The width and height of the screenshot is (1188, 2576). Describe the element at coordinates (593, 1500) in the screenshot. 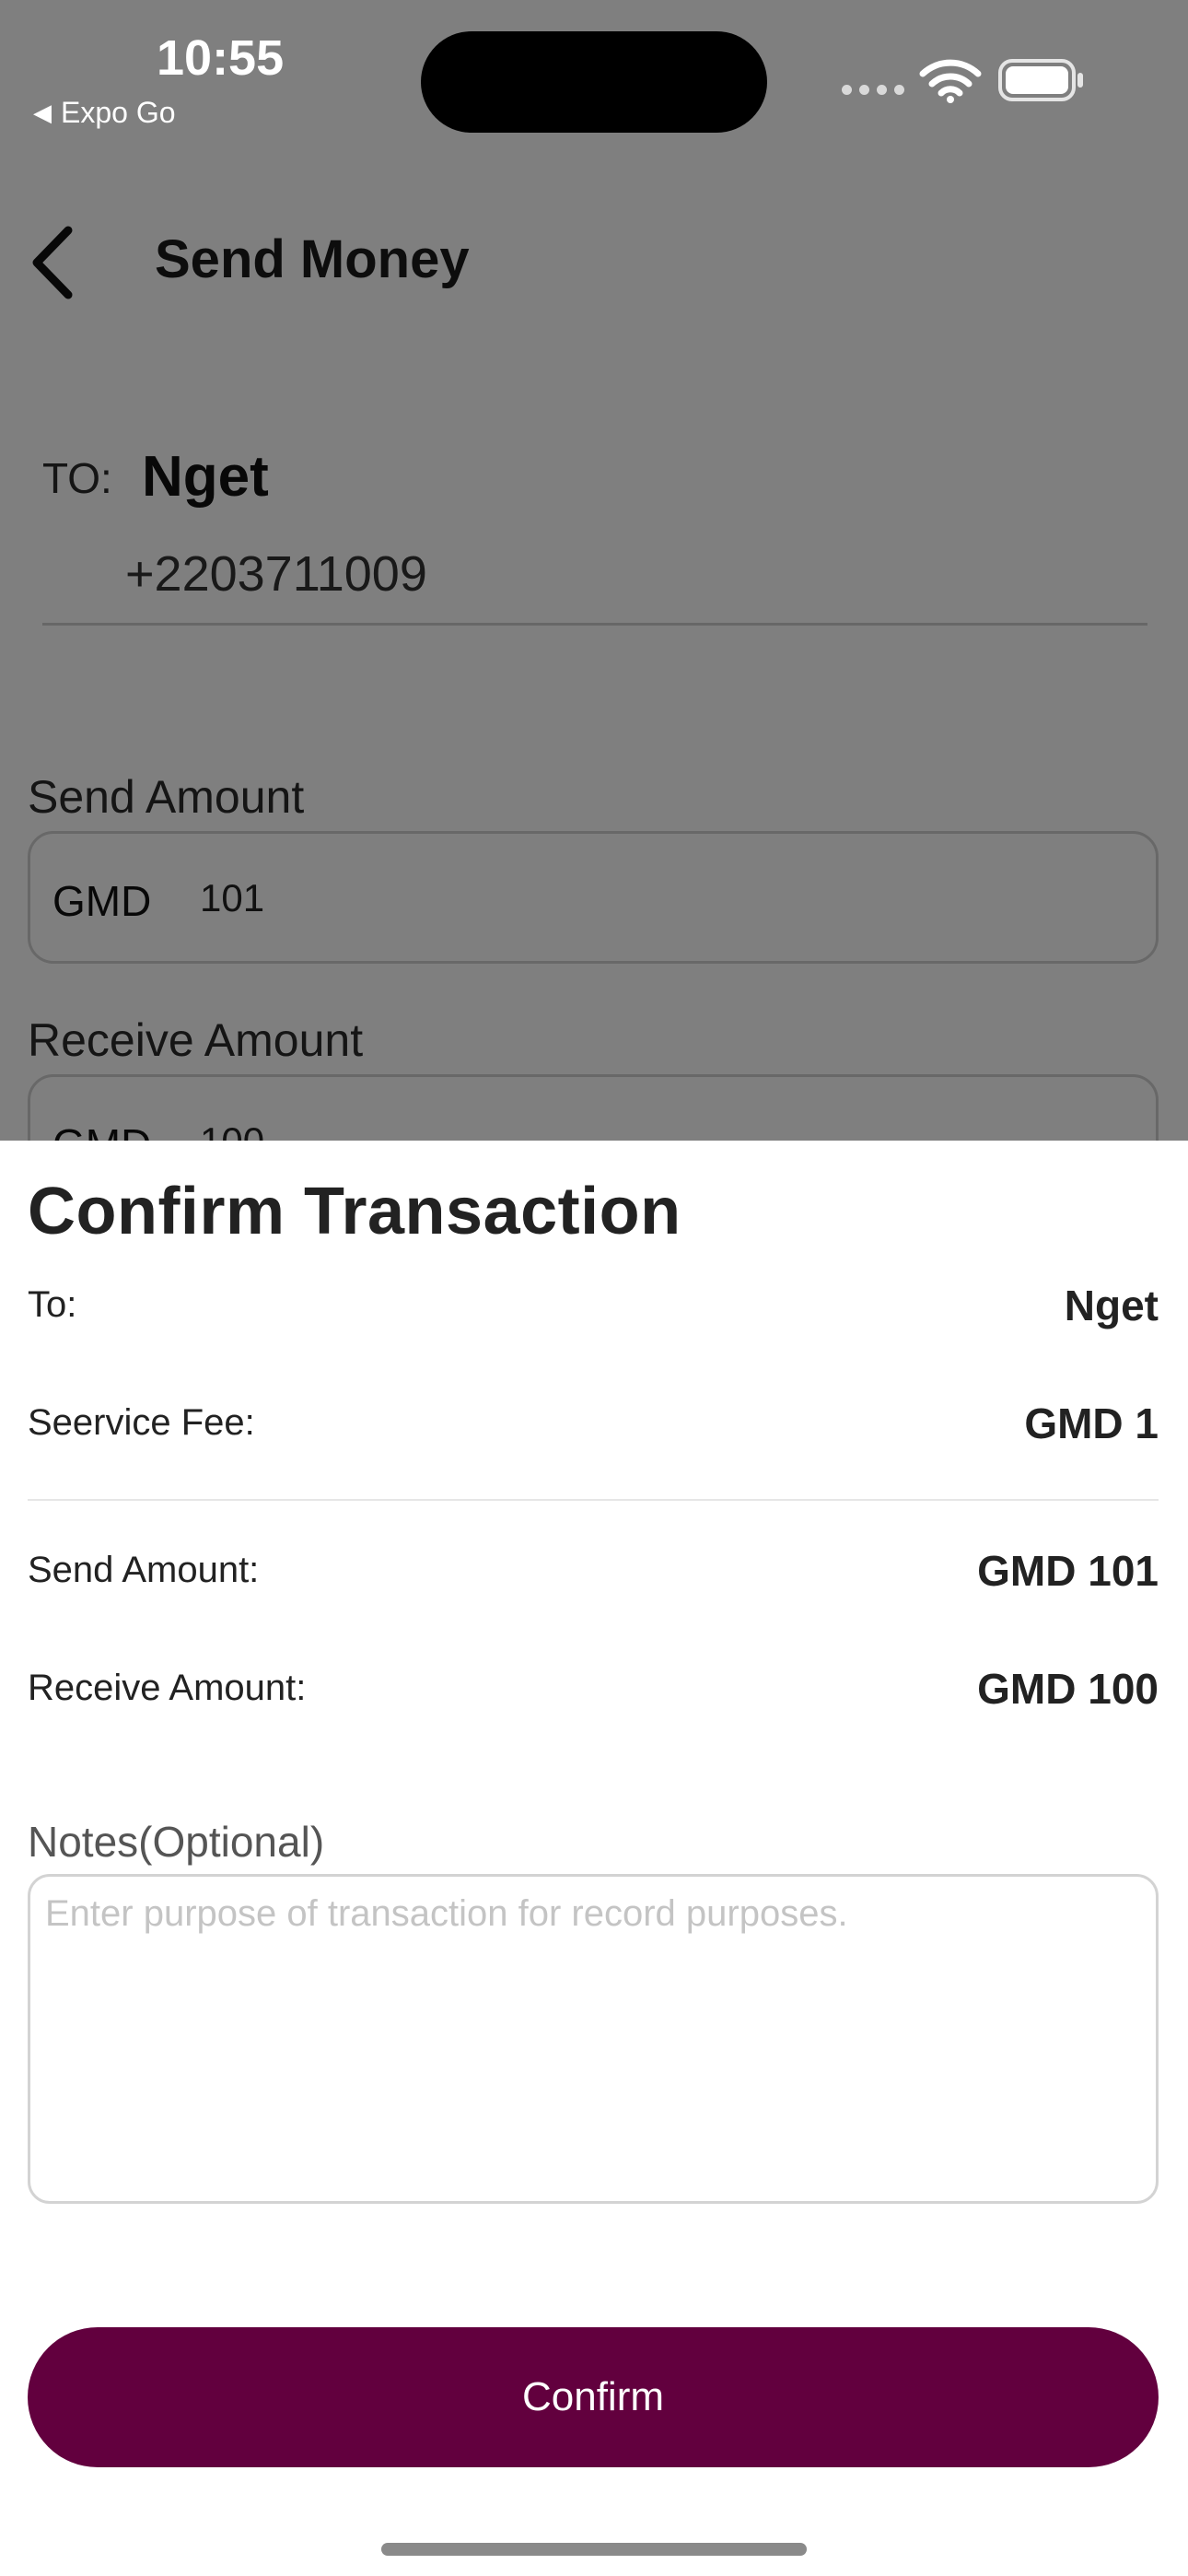

I see `divider` at that location.